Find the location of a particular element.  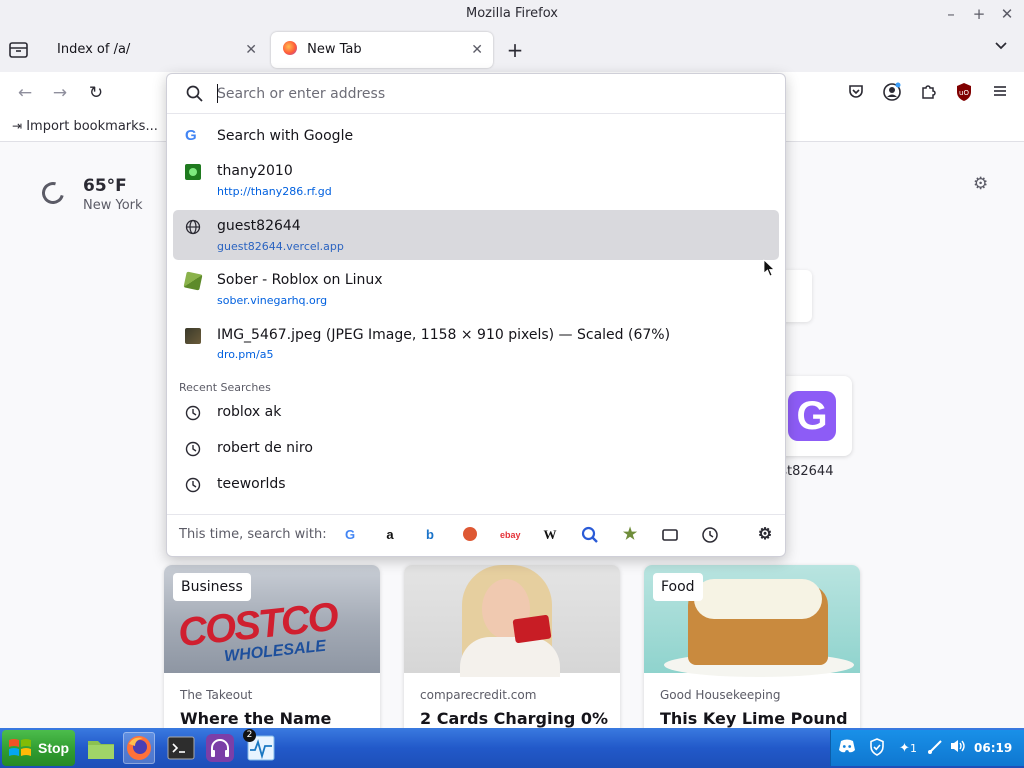

list-all-tabs-button is located at coordinates (1001, 47).